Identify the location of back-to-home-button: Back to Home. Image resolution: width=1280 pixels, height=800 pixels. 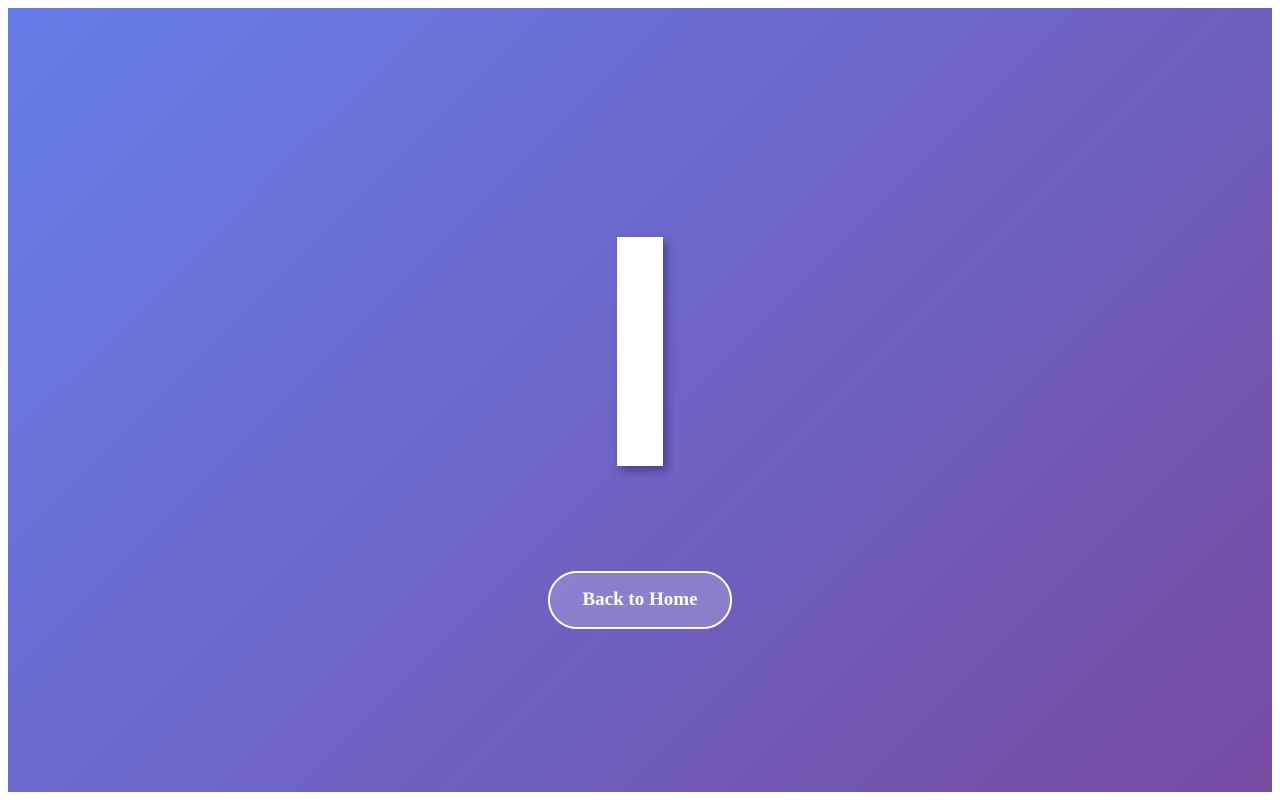
(640, 600).